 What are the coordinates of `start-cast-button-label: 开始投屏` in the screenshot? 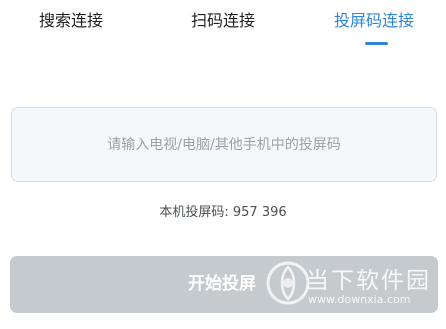 It's located at (222, 284).